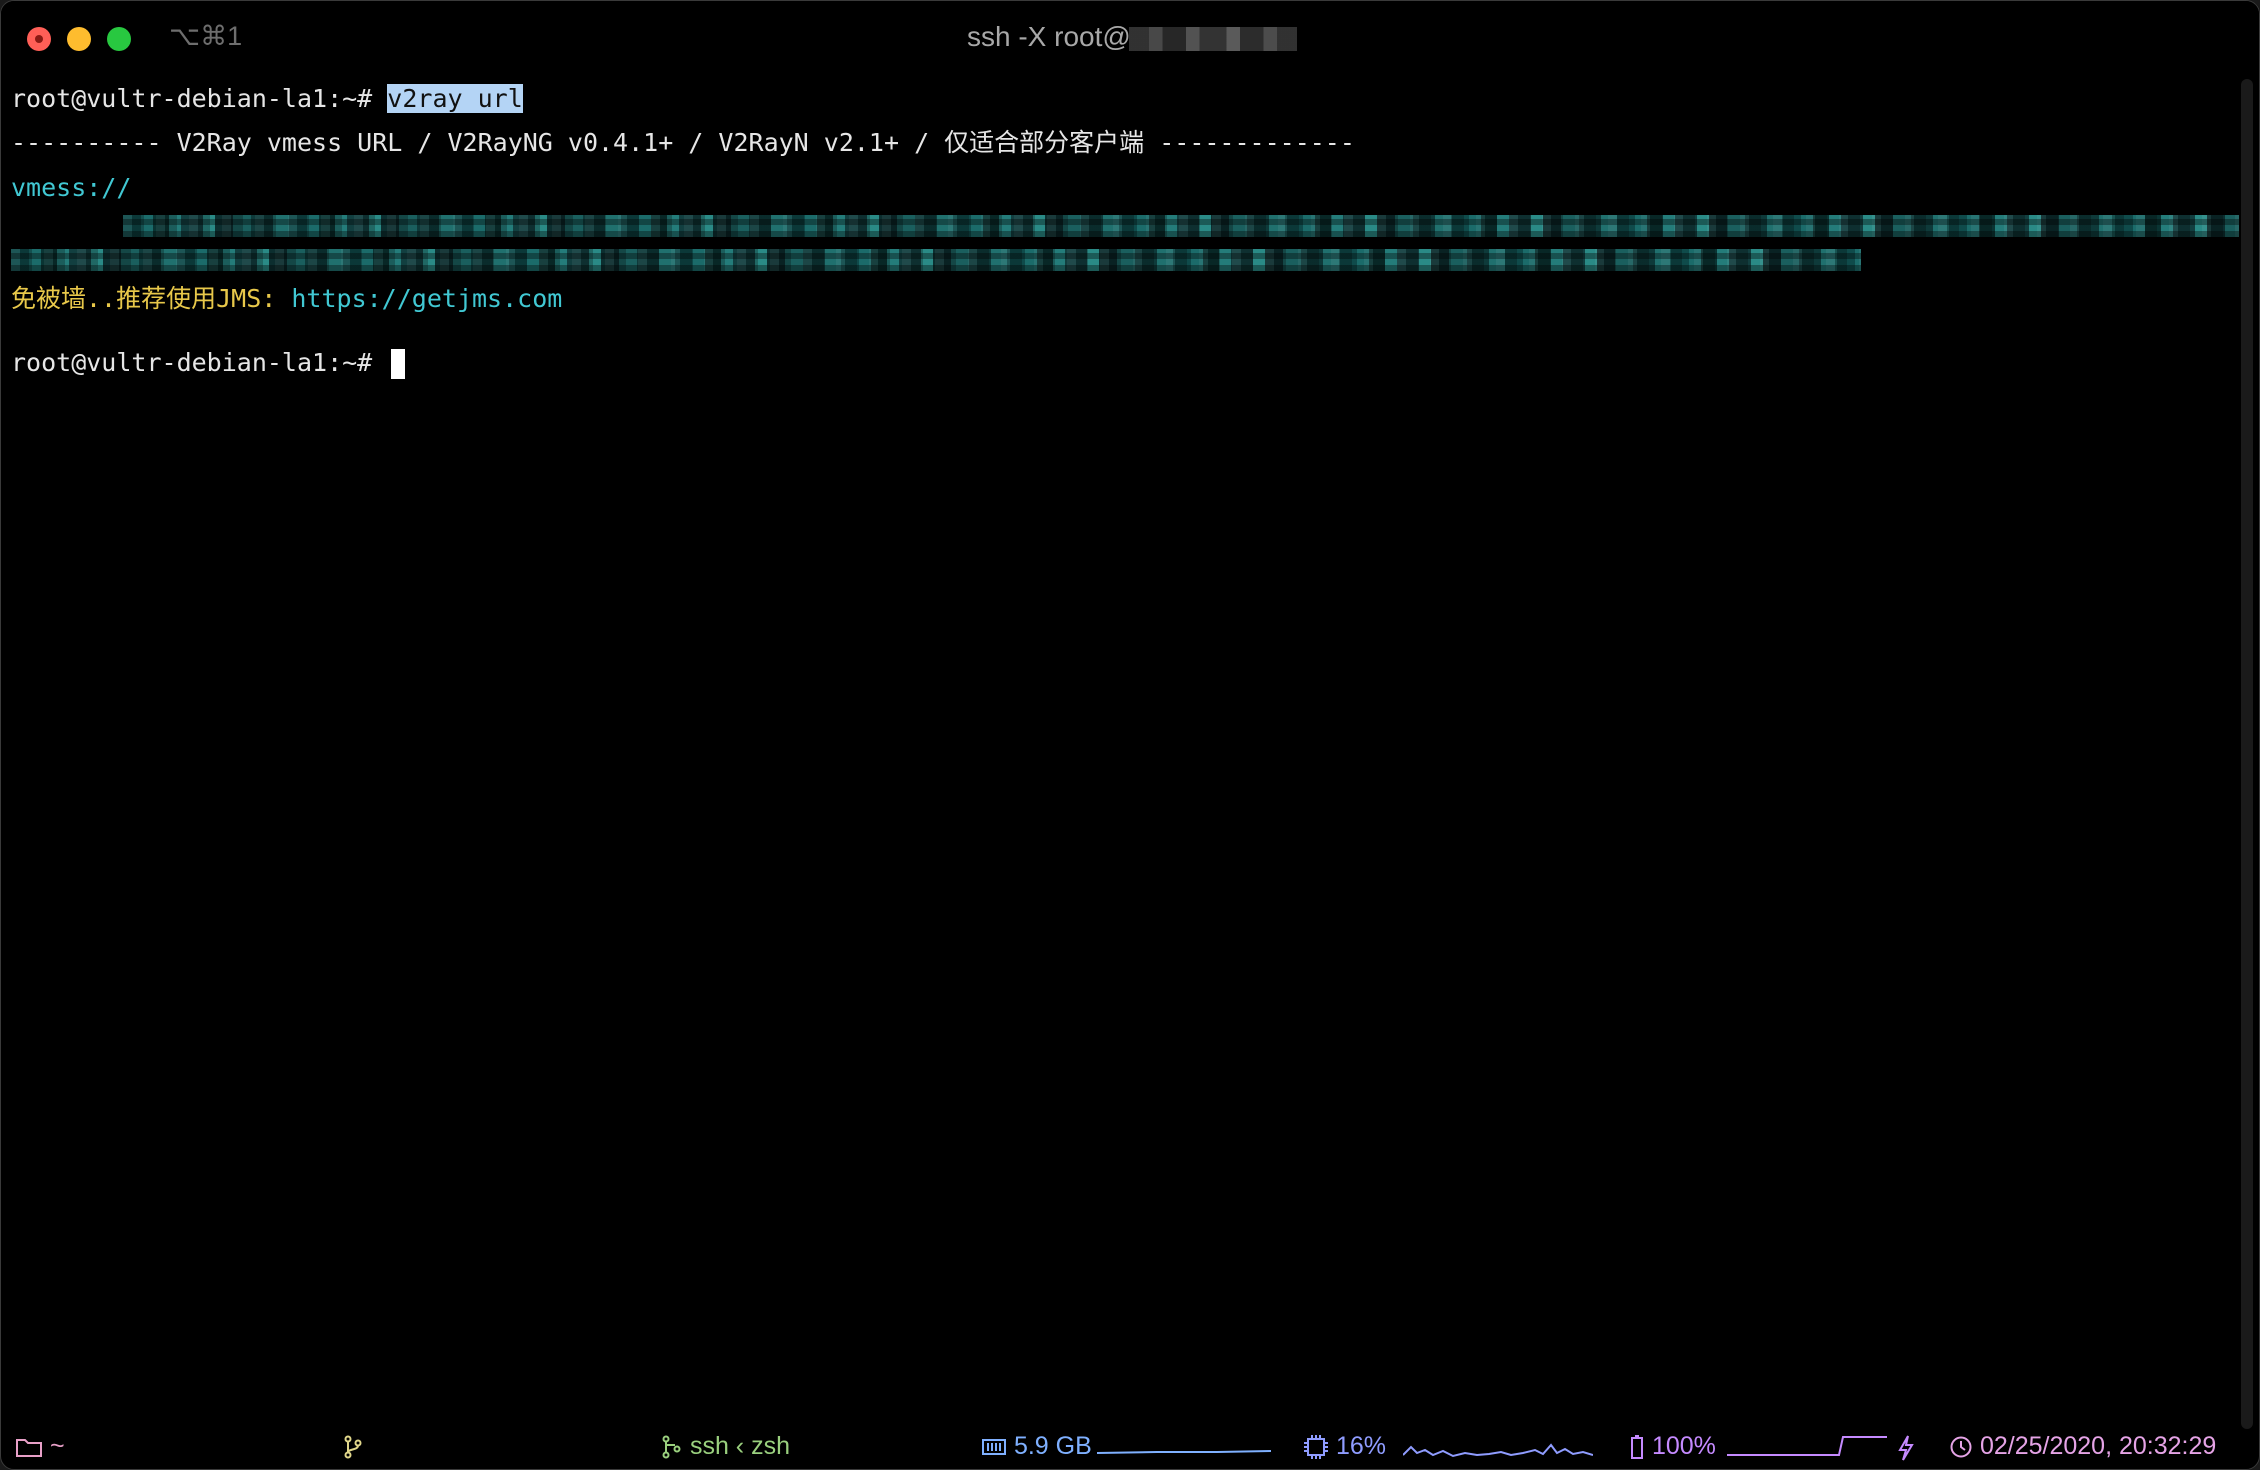  Describe the element at coordinates (199, 362) in the screenshot. I see `shell-prompt-2: root@vultr-debian-la1:~#` at that location.